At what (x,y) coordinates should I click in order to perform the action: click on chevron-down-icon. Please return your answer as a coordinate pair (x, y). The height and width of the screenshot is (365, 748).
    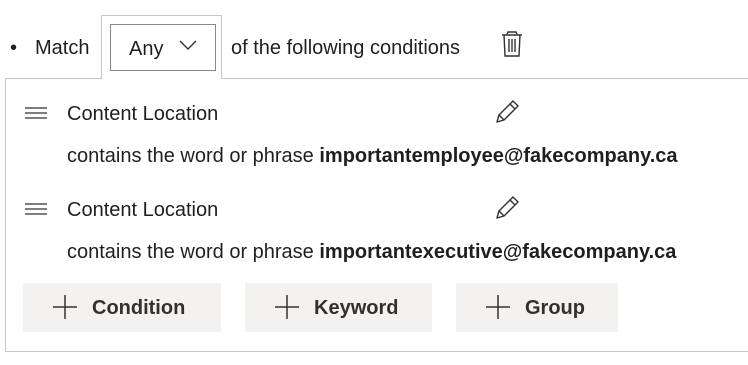
    Looking at the image, I should click on (188, 45).